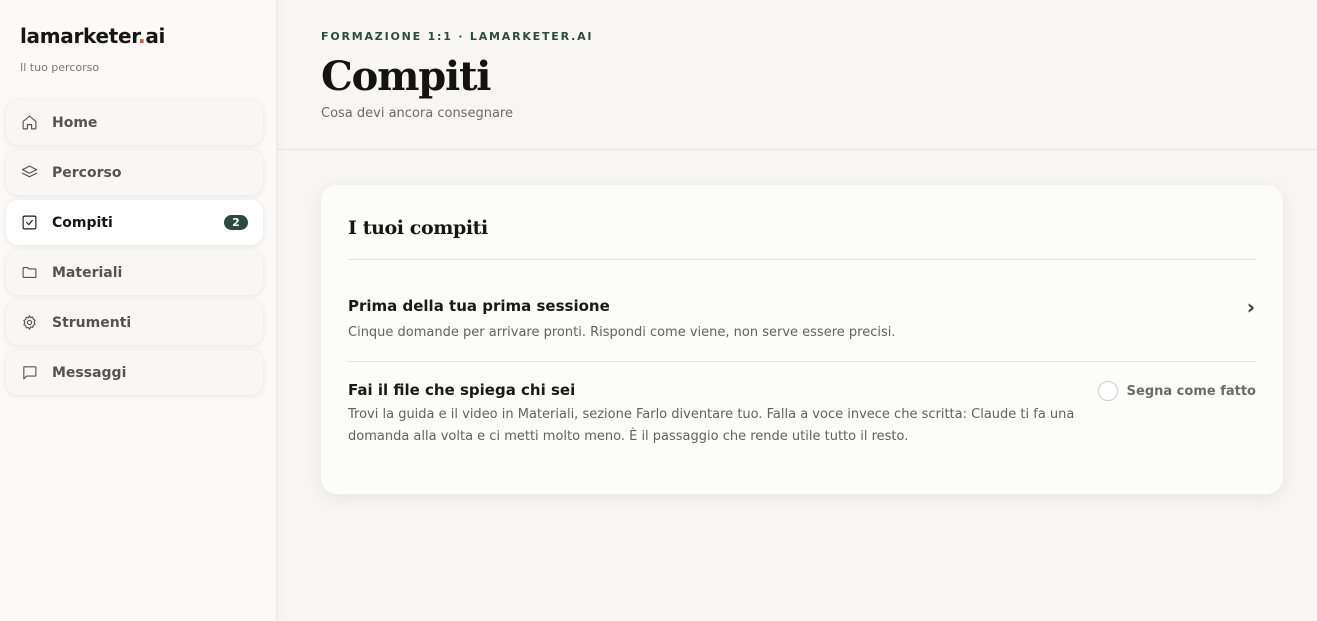 The image size is (1317, 621). What do you see at coordinates (134, 122) in the screenshot?
I see `sidebar-item-home: Home` at bounding box center [134, 122].